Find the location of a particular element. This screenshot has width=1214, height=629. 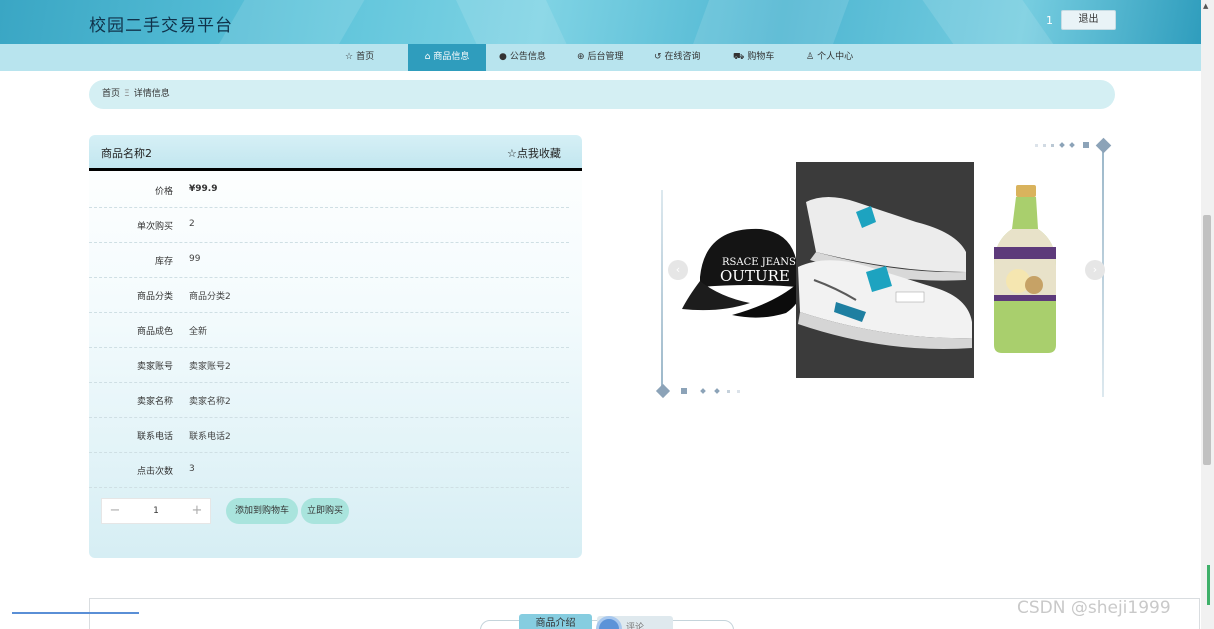

row-label: 价格 is located at coordinates (163, 192).